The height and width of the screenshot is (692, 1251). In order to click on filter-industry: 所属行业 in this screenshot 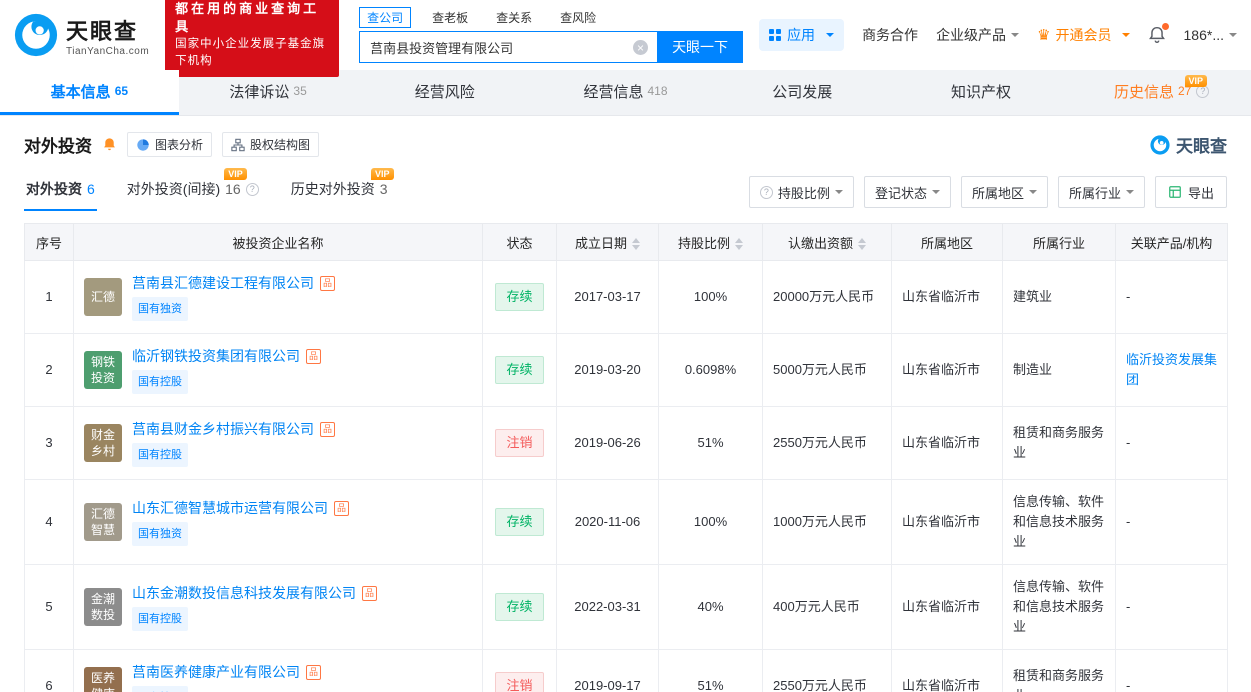, I will do `click(1101, 192)`.